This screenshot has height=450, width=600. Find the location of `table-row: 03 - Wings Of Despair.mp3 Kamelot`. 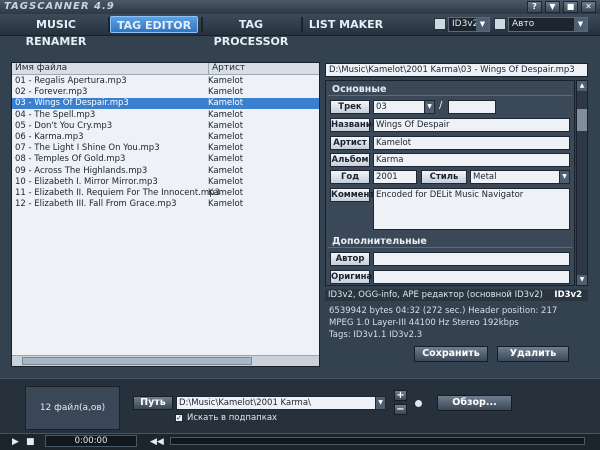

table-row: 03 - Wings Of Despair.mp3 Kamelot is located at coordinates (165, 104).